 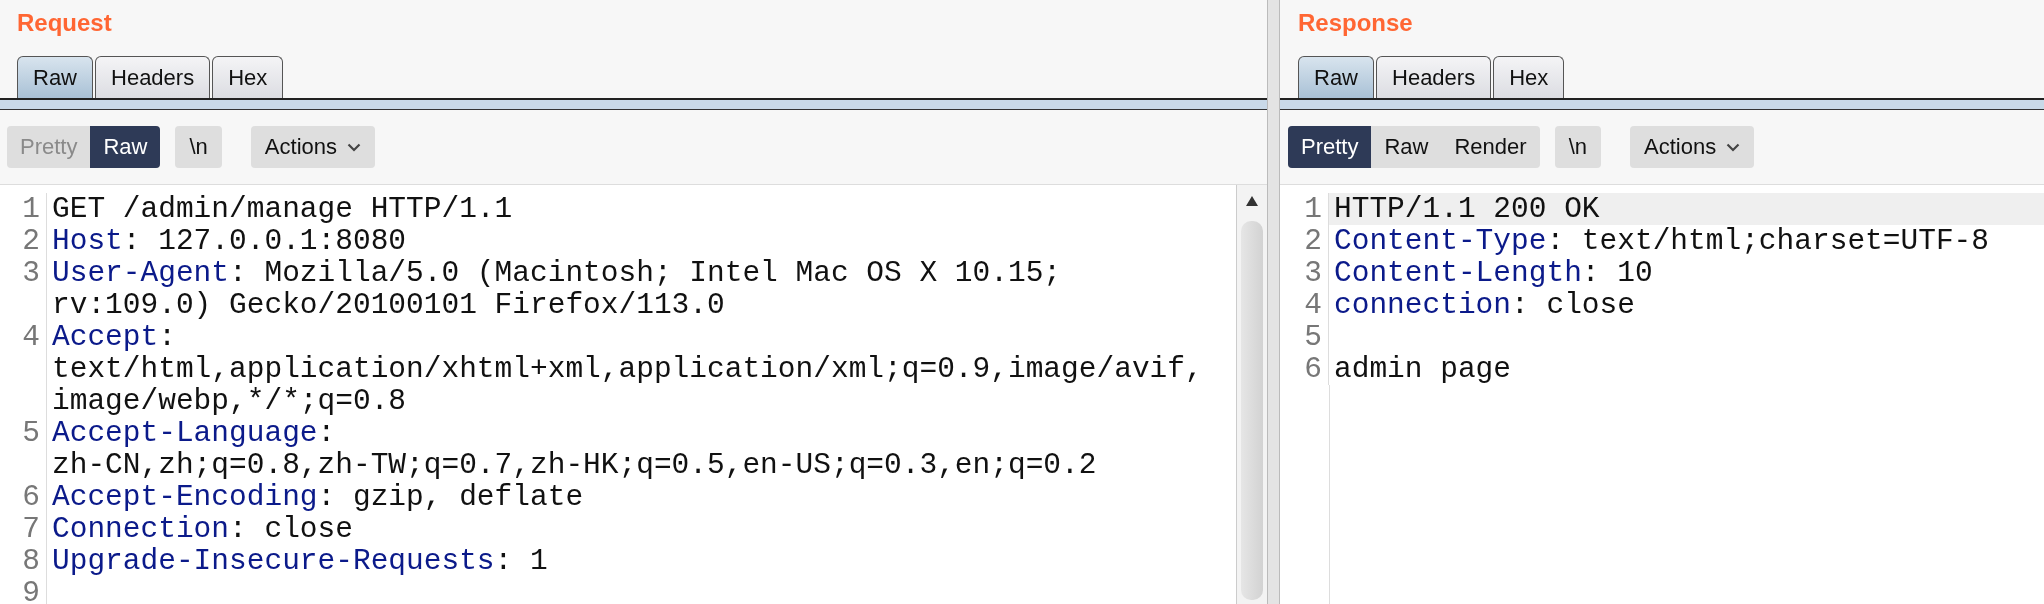 I want to click on code-line: Content-Length: 10, so click(x=1493, y=273).